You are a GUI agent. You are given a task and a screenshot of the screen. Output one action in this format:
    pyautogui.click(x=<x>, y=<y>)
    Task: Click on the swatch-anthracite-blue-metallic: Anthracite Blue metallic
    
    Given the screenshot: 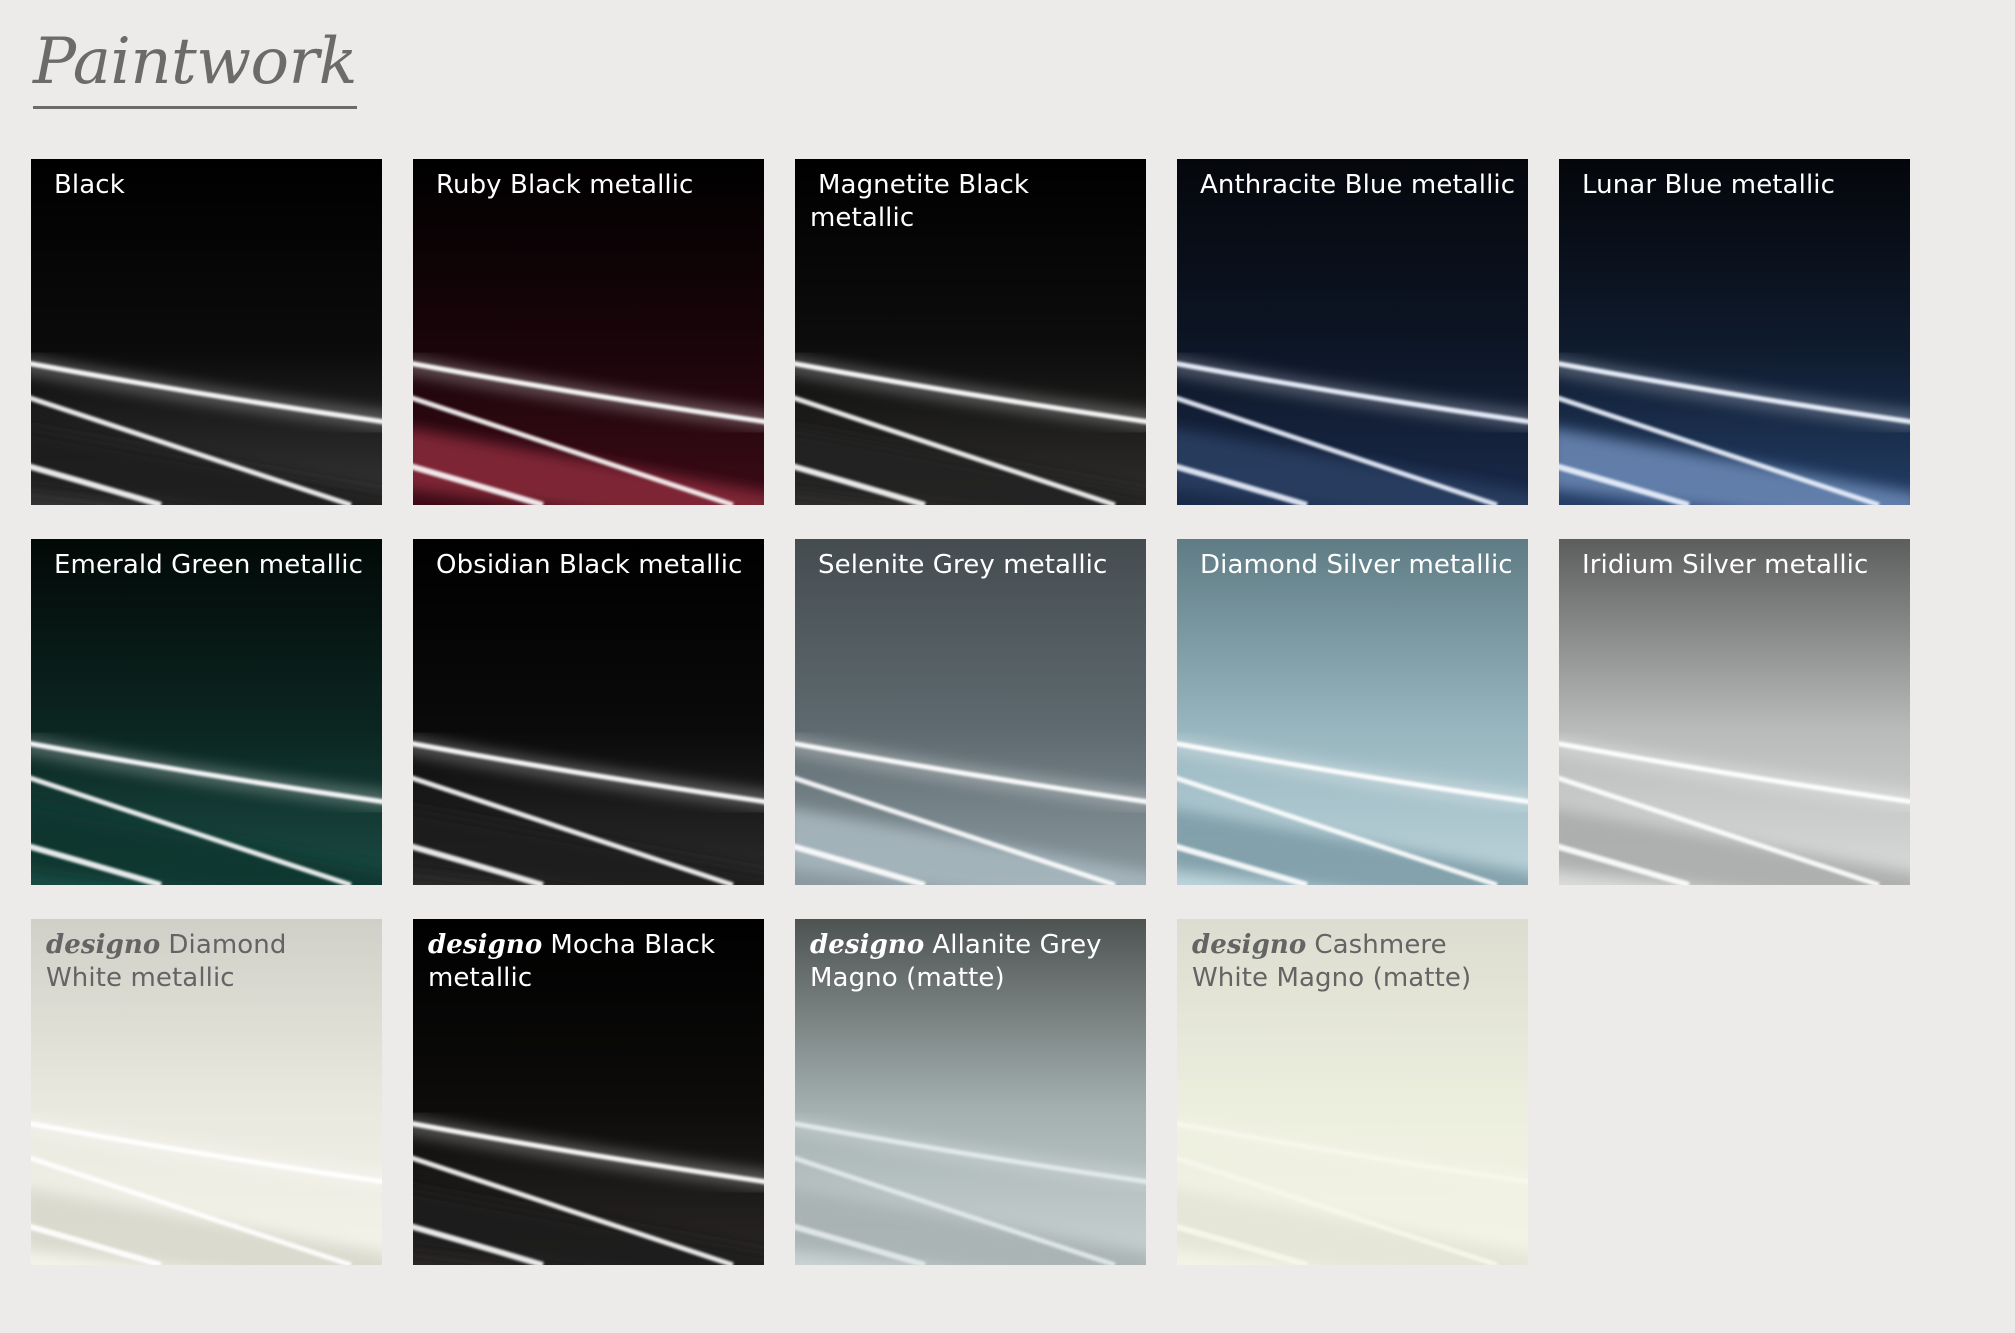 What is the action you would take?
    pyautogui.click(x=1352, y=332)
    